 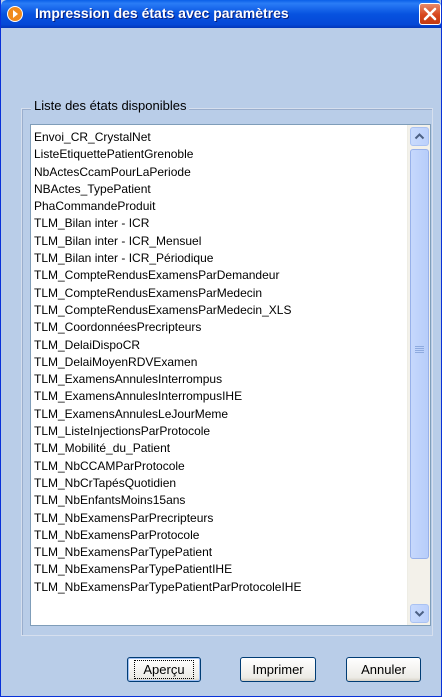 I want to click on list-item: TLM_CompteRendusExamensParMedecin_XLS, so click(x=219, y=310).